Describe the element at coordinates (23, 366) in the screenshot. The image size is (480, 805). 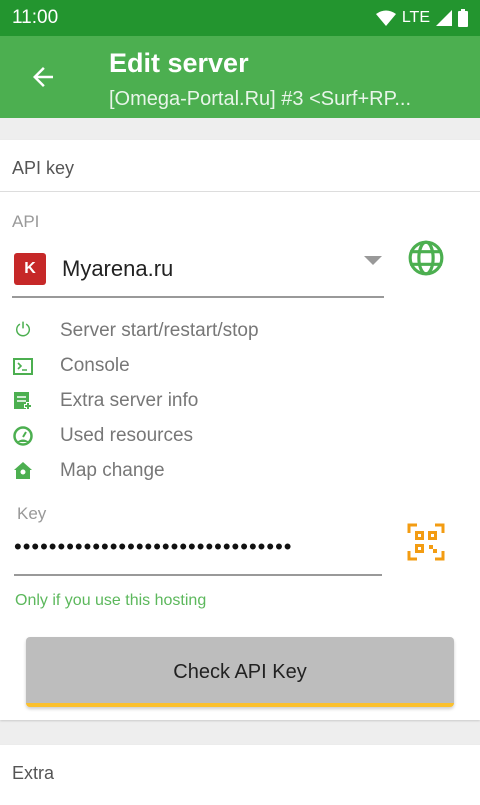
I see `console-icon` at that location.